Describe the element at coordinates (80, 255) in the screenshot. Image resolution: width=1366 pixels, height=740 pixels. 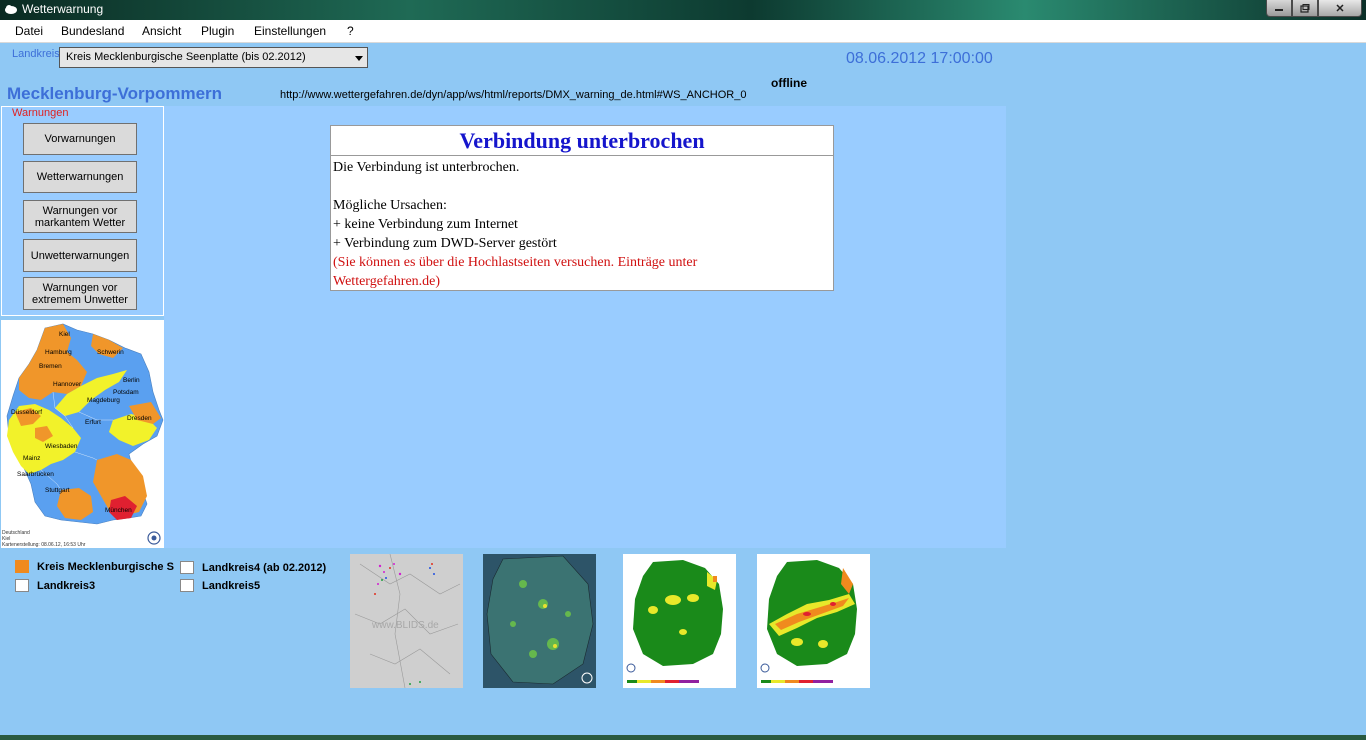
I see `unwetterwarnungen-button: Unwetterwarnungen` at that location.